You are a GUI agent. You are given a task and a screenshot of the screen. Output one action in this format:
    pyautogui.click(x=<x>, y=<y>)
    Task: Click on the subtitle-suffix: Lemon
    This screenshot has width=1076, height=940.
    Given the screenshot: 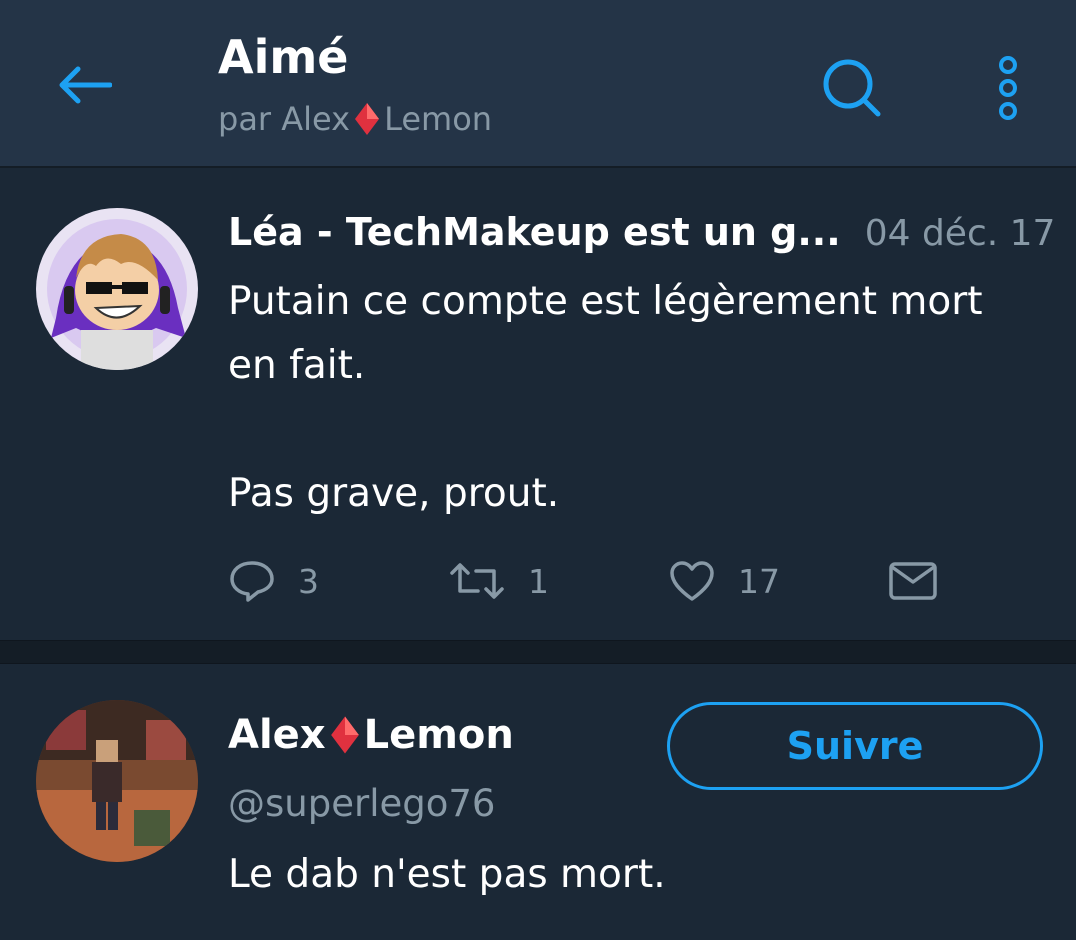 What is the action you would take?
    pyautogui.click(x=438, y=119)
    